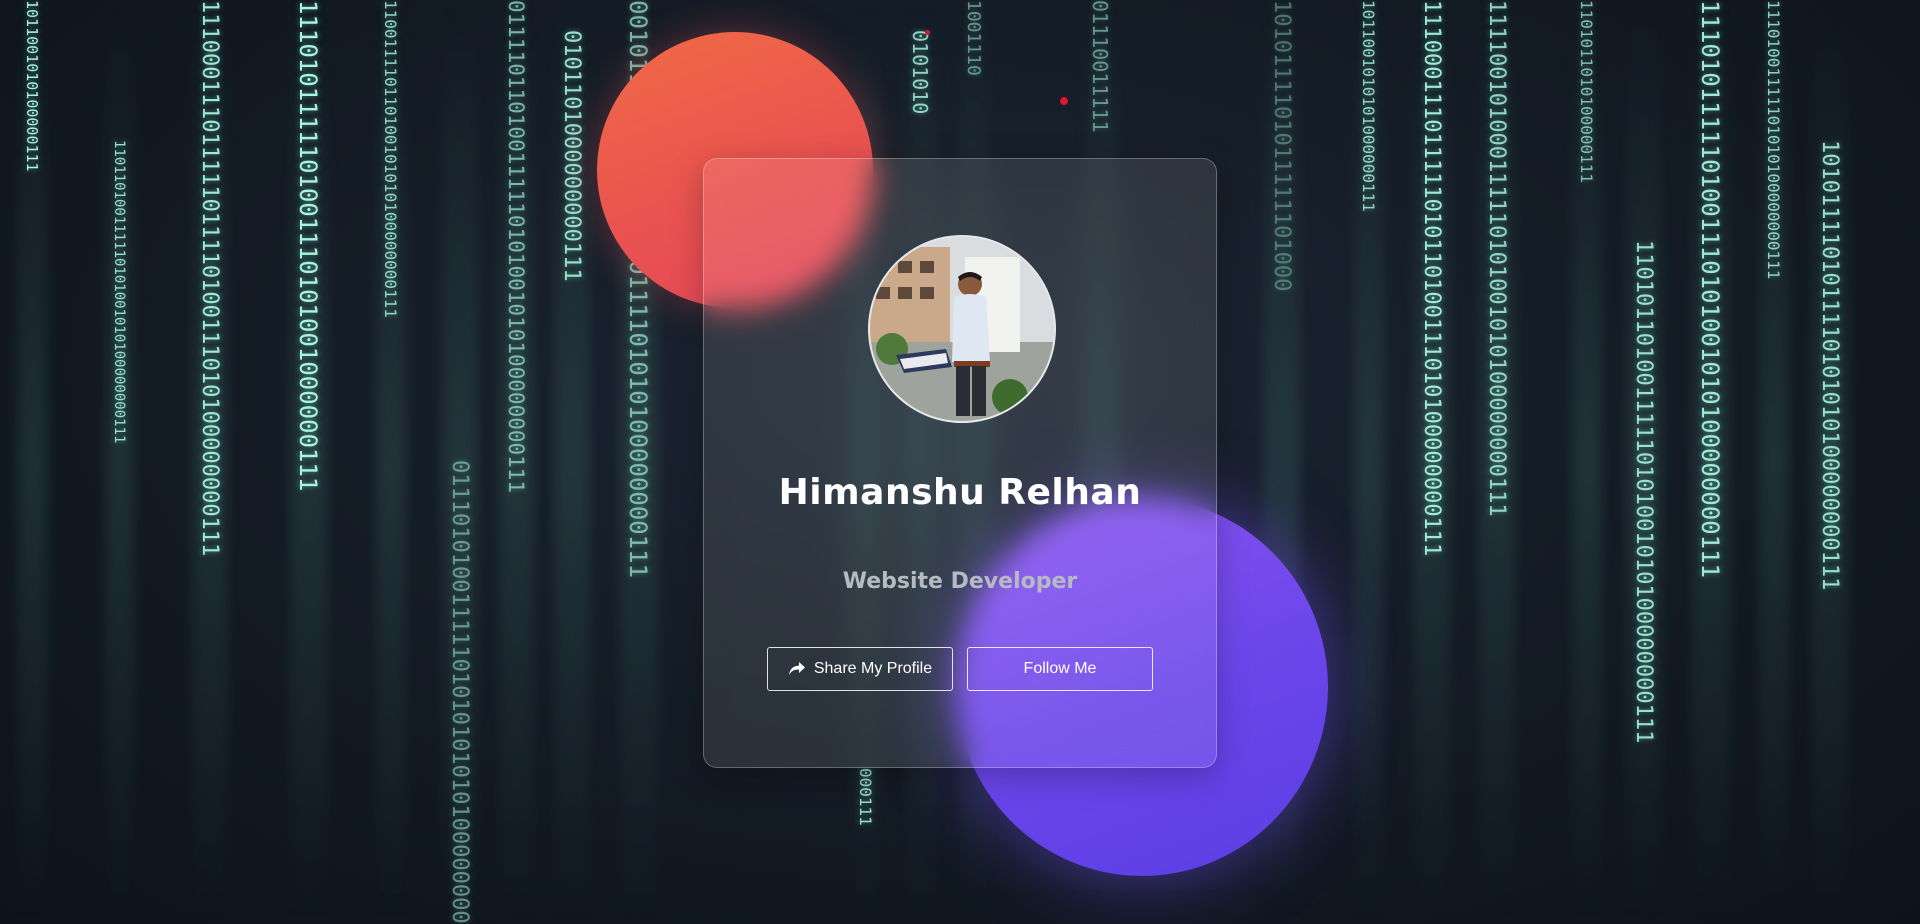 The image size is (1920, 924). I want to click on binary-column: 111100101000111110101001010100000000111, so click(1496, 258).